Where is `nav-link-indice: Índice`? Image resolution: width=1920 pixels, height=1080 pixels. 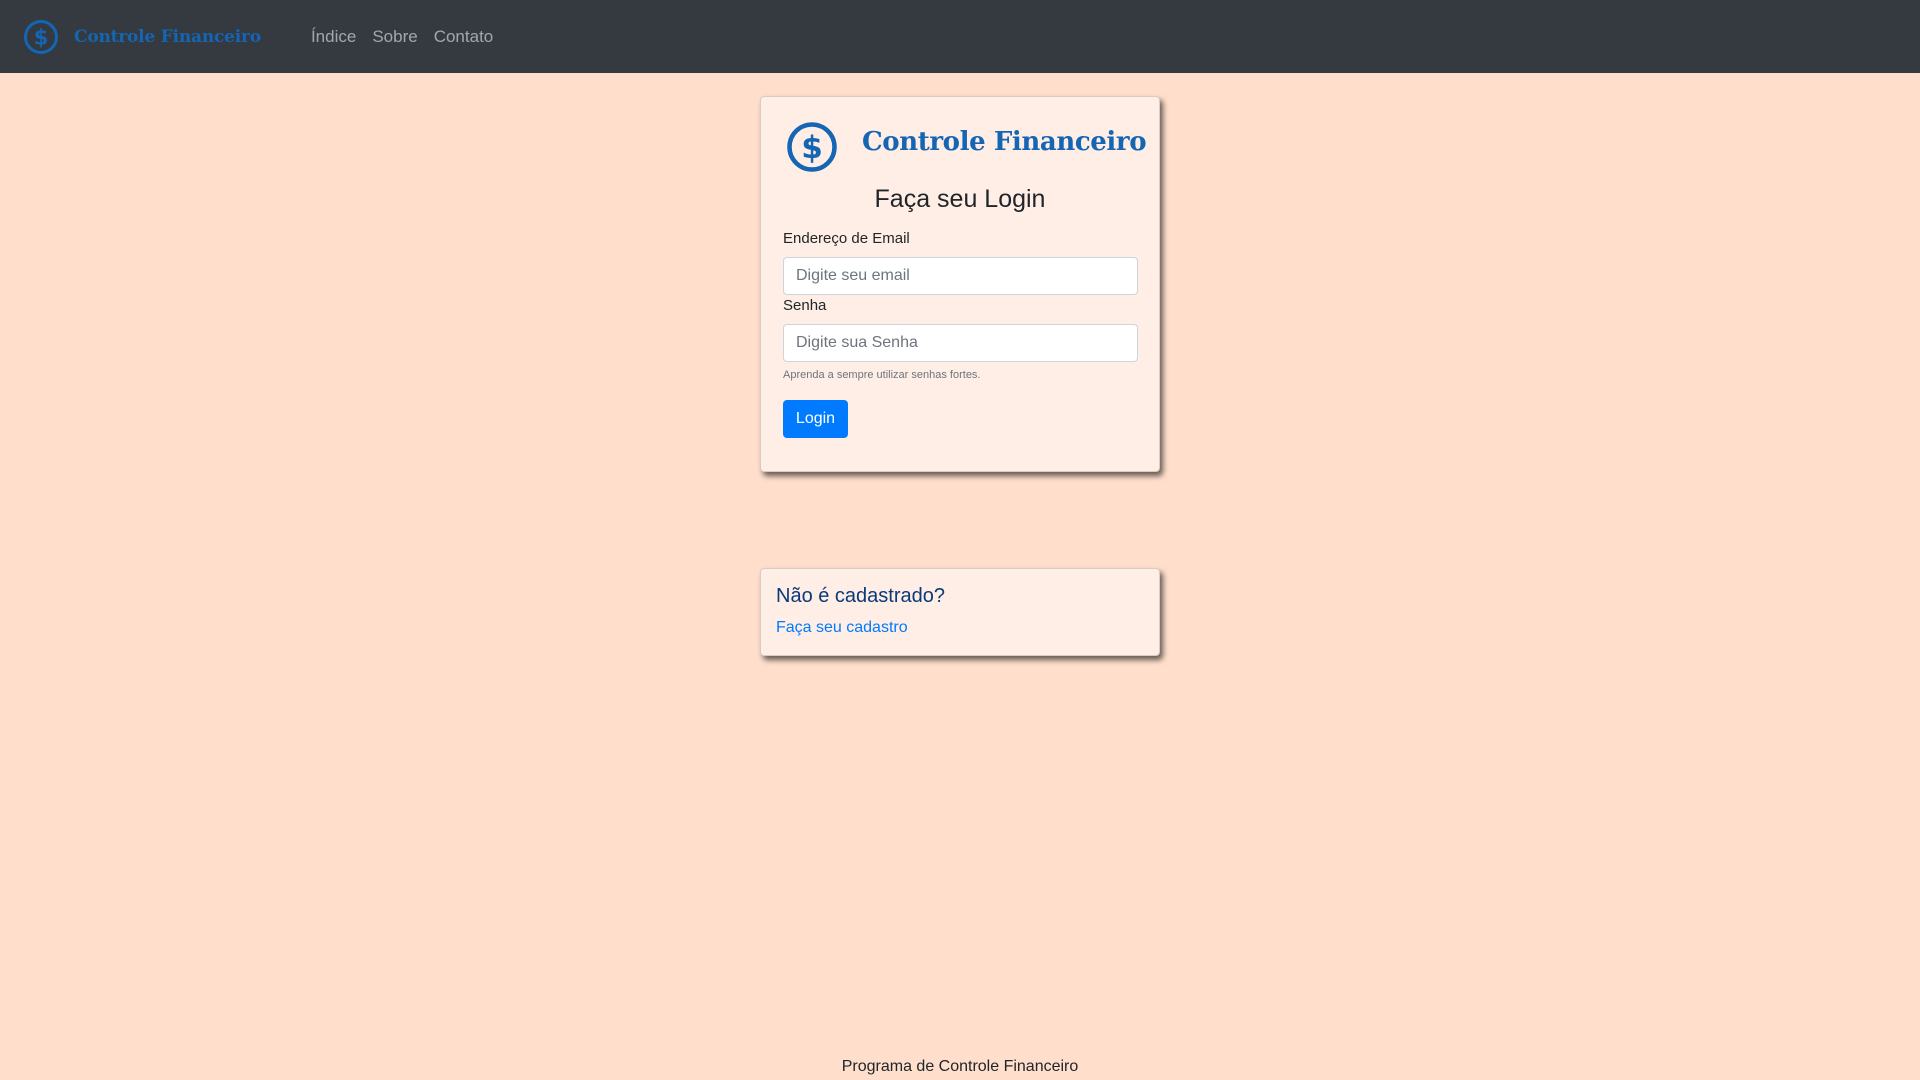
nav-link-indice: Índice is located at coordinates (333, 37).